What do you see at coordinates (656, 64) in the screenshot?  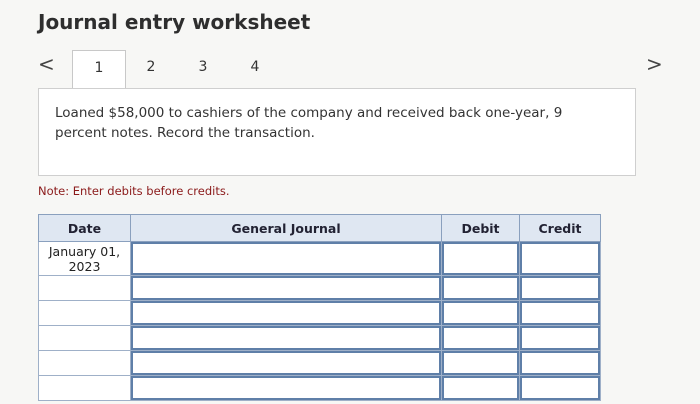 I see `chevron-right-icon: >` at bounding box center [656, 64].